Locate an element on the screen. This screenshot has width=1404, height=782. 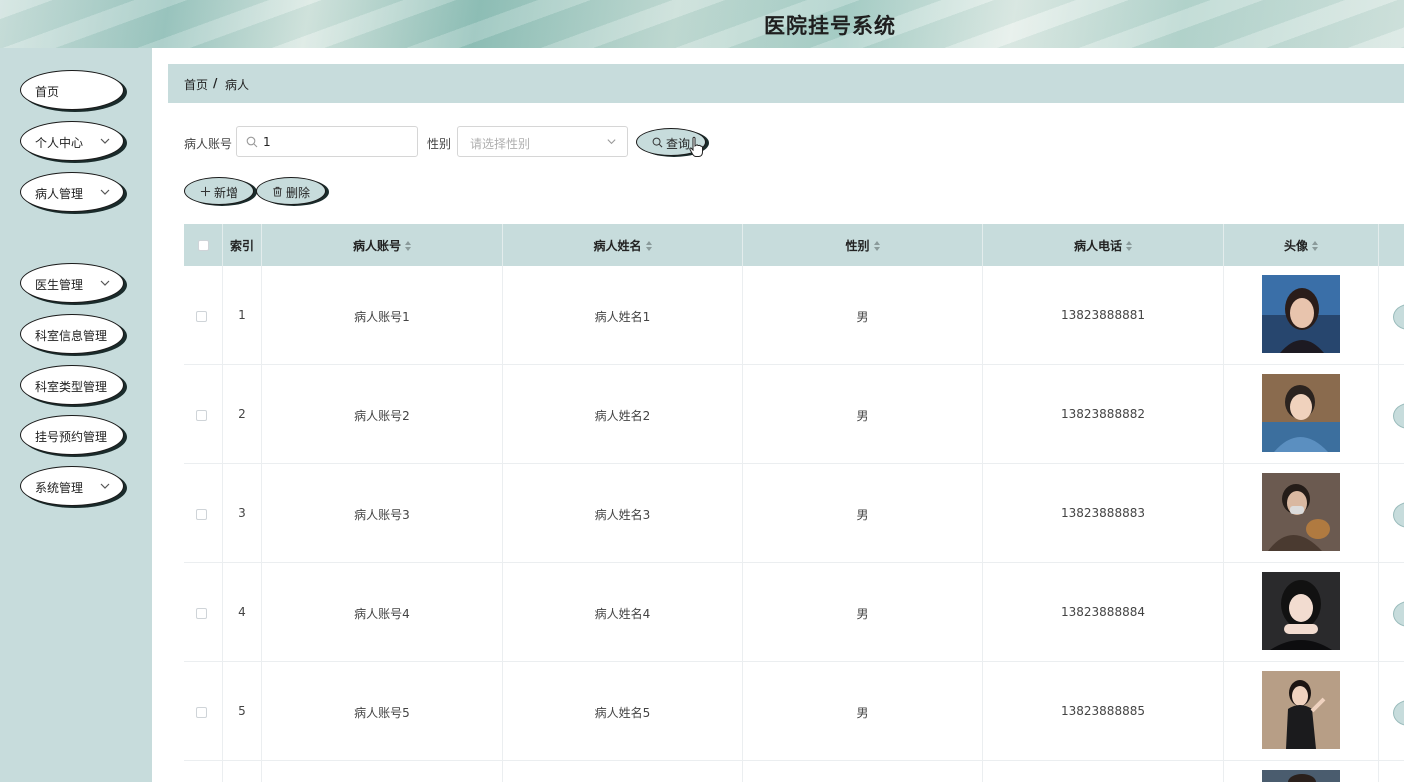
sidebar-item-personal-center: 个人中心 is located at coordinates (72, 141).